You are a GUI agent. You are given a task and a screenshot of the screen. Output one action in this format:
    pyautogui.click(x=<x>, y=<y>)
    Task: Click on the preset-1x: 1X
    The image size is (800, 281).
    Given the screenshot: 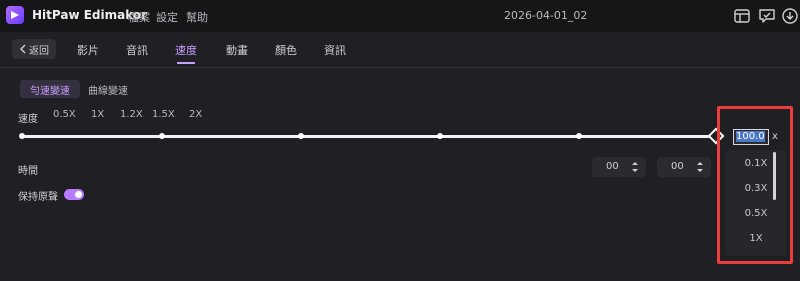 What is the action you would take?
    pyautogui.click(x=97, y=114)
    